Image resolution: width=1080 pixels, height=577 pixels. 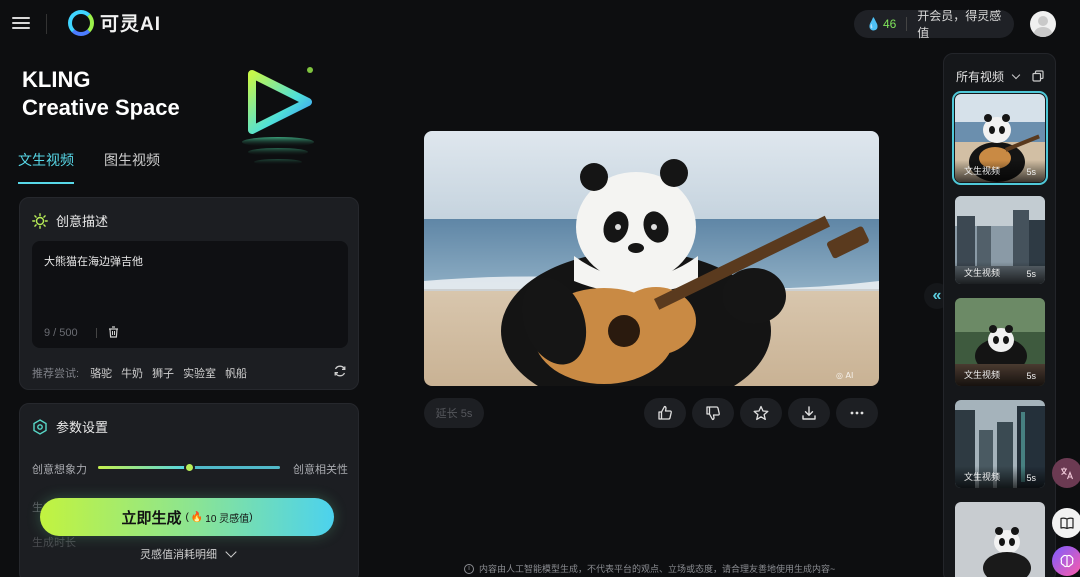 I want to click on flame-icon: 💧, so click(x=873, y=24).